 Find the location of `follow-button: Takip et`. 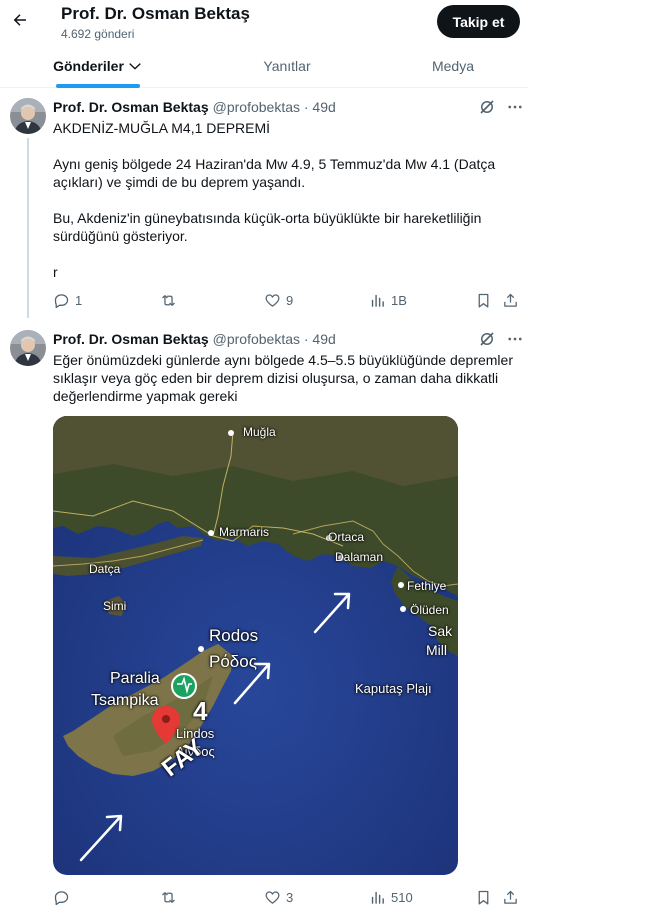

follow-button: Takip et is located at coordinates (478, 21).